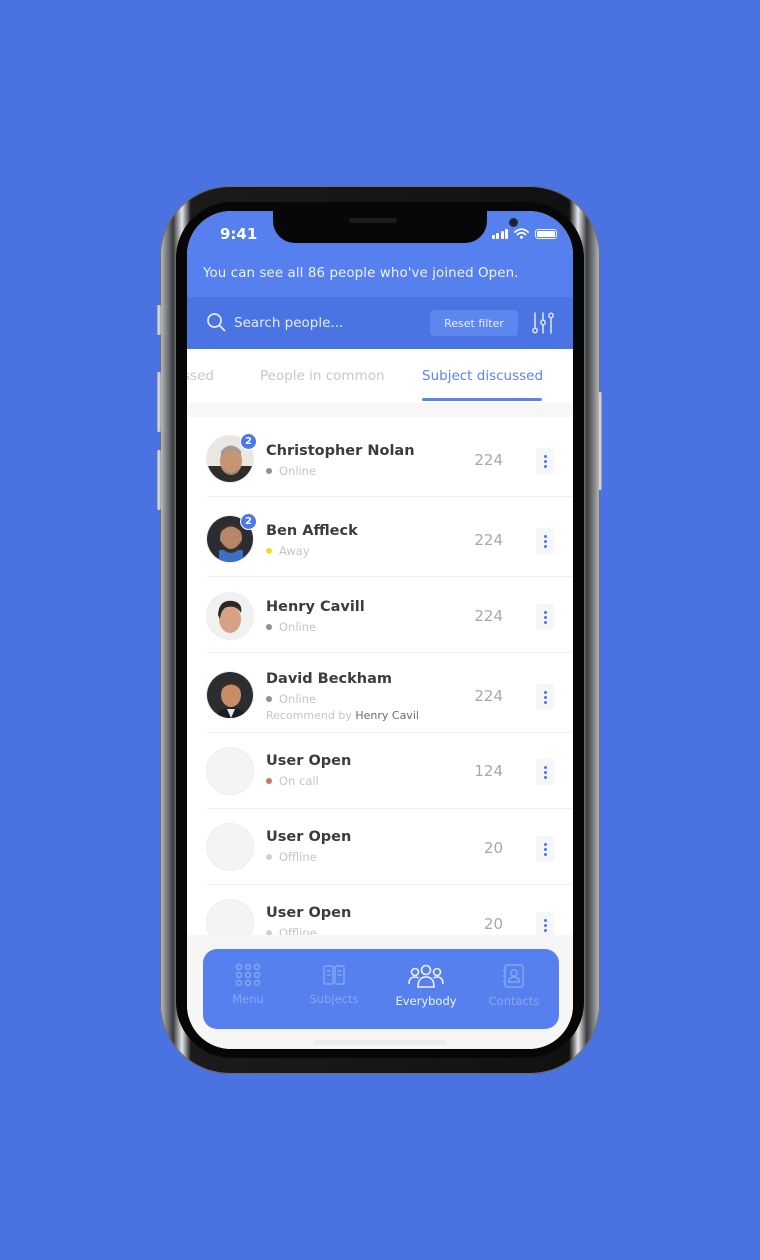 This screenshot has height=1260, width=760. What do you see at coordinates (309, 715) in the screenshot?
I see `recommend-prefix: Recommend by` at bounding box center [309, 715].